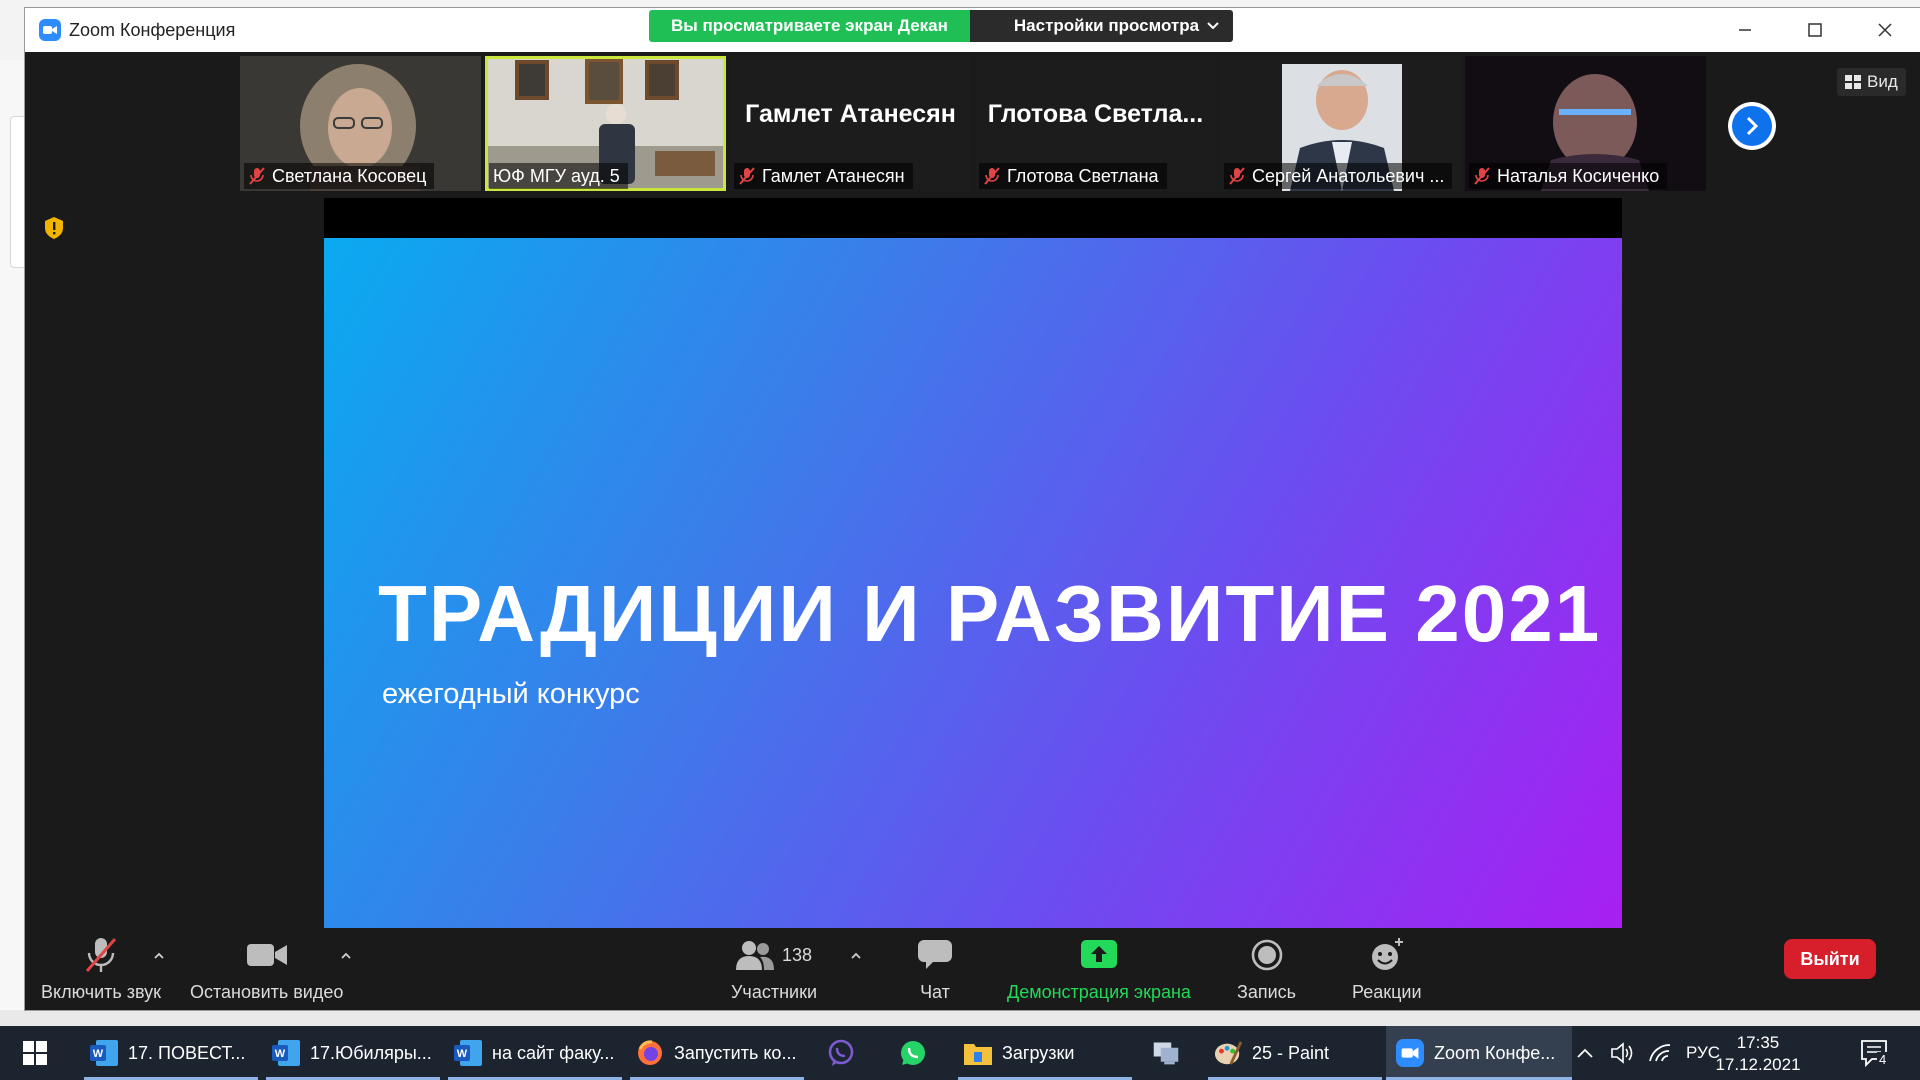  I want to click on word-icon: W, so click(468, 1053).